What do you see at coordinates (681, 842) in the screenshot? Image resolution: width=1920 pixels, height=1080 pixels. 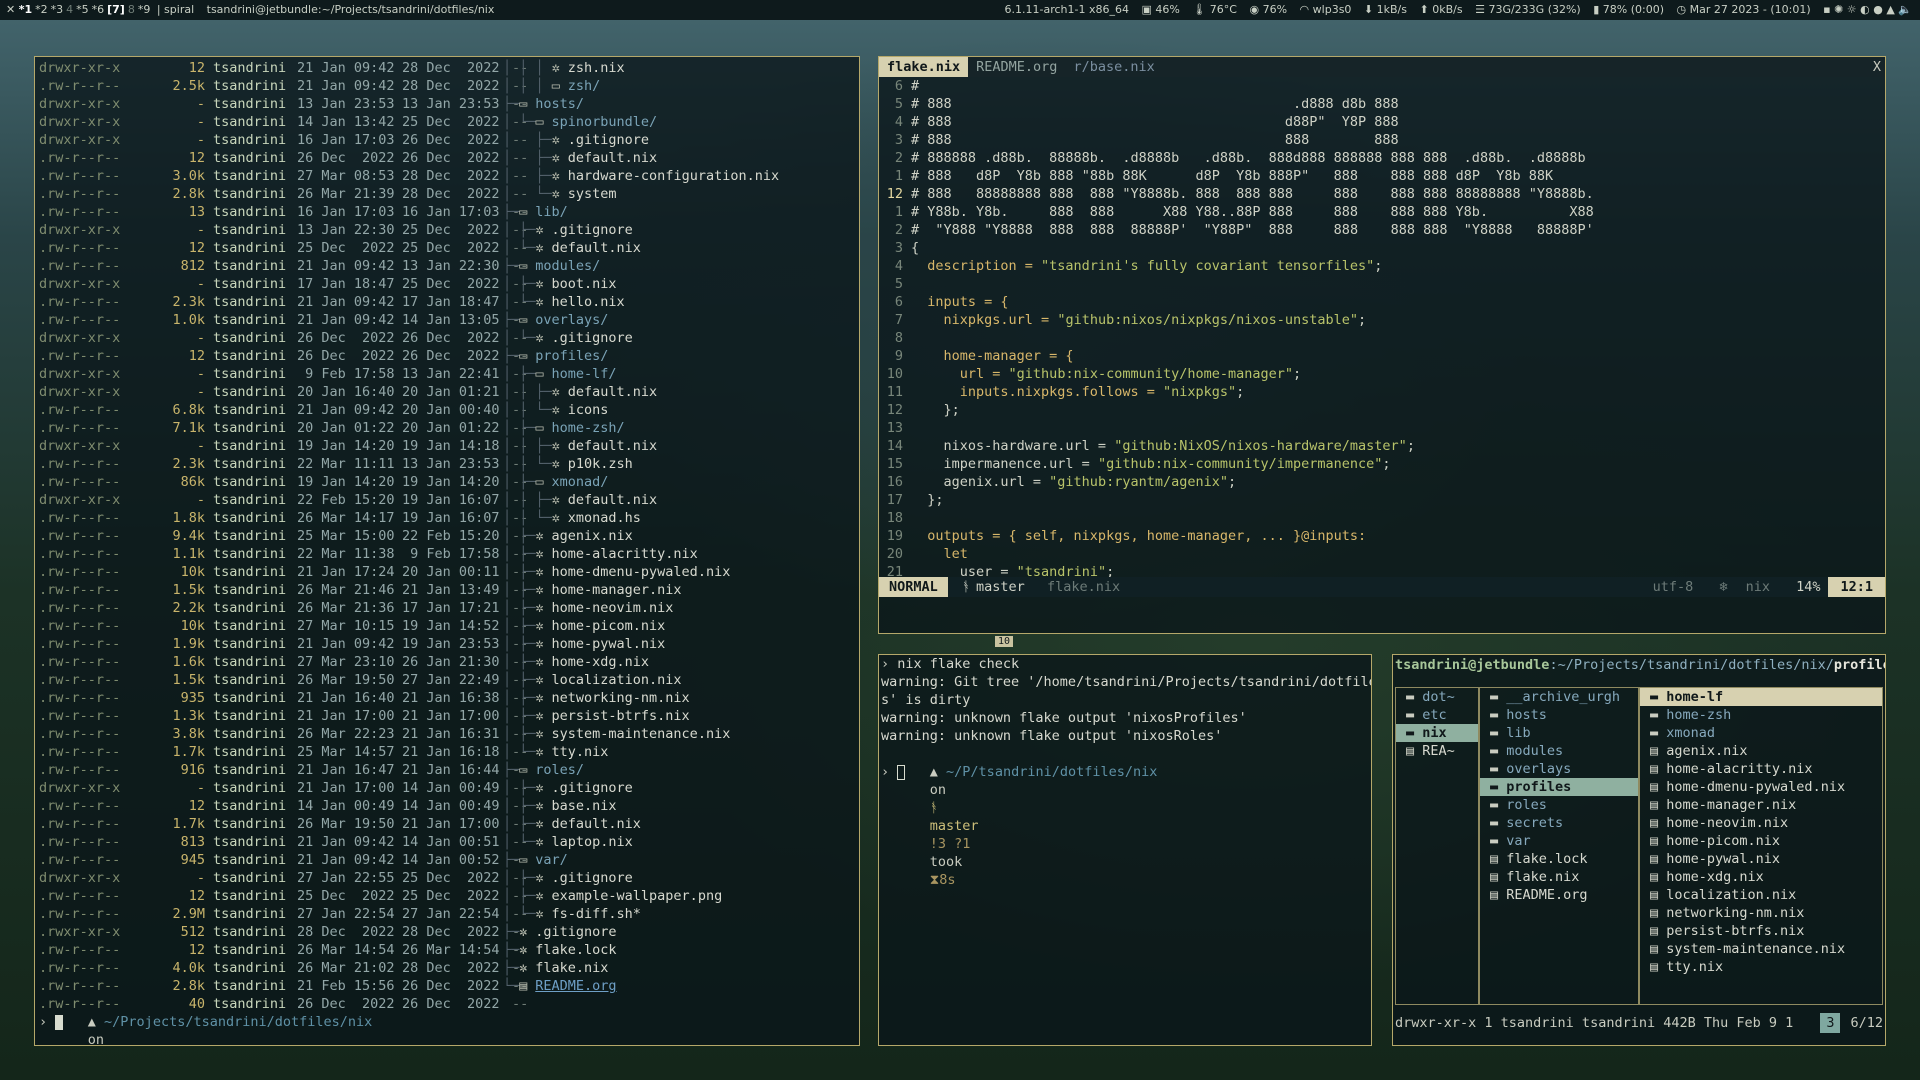 I see `tree-row: │ └─✲ laptop.nix` at bounding box center [681, 842].